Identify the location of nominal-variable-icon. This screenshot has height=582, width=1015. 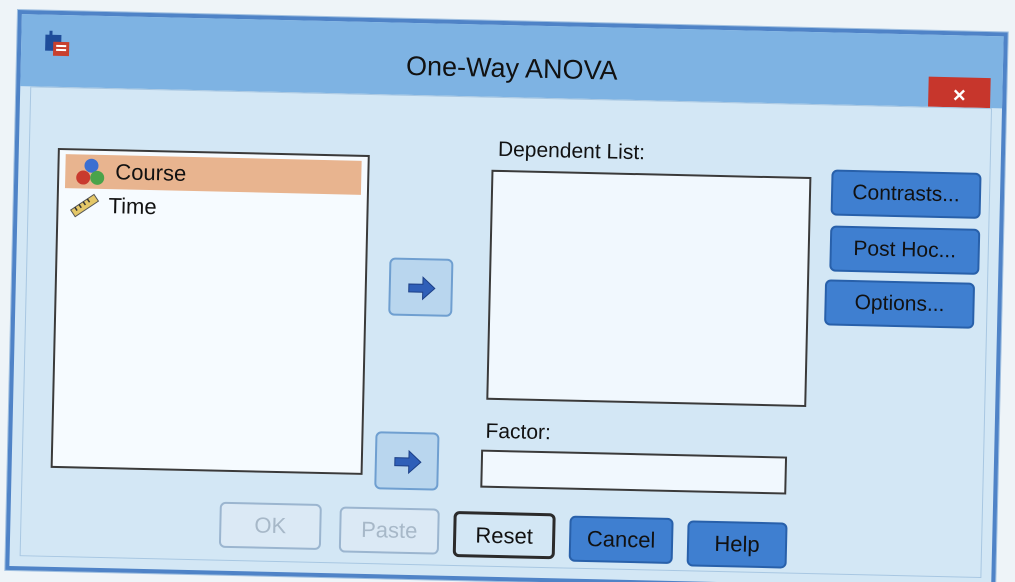
(91, 171).